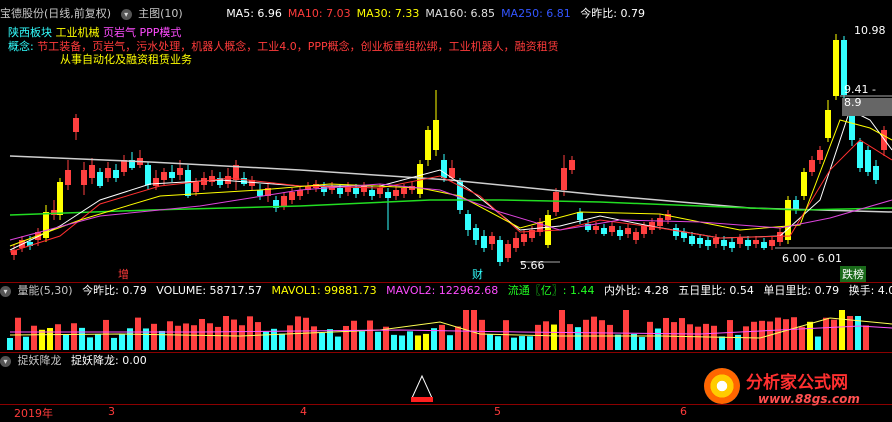 This screenshot has width=892, height=422. Describe the element at coordinates (801, 290) in the screenshot. I see `danri-value: 单日里比: 0.79` at that location.